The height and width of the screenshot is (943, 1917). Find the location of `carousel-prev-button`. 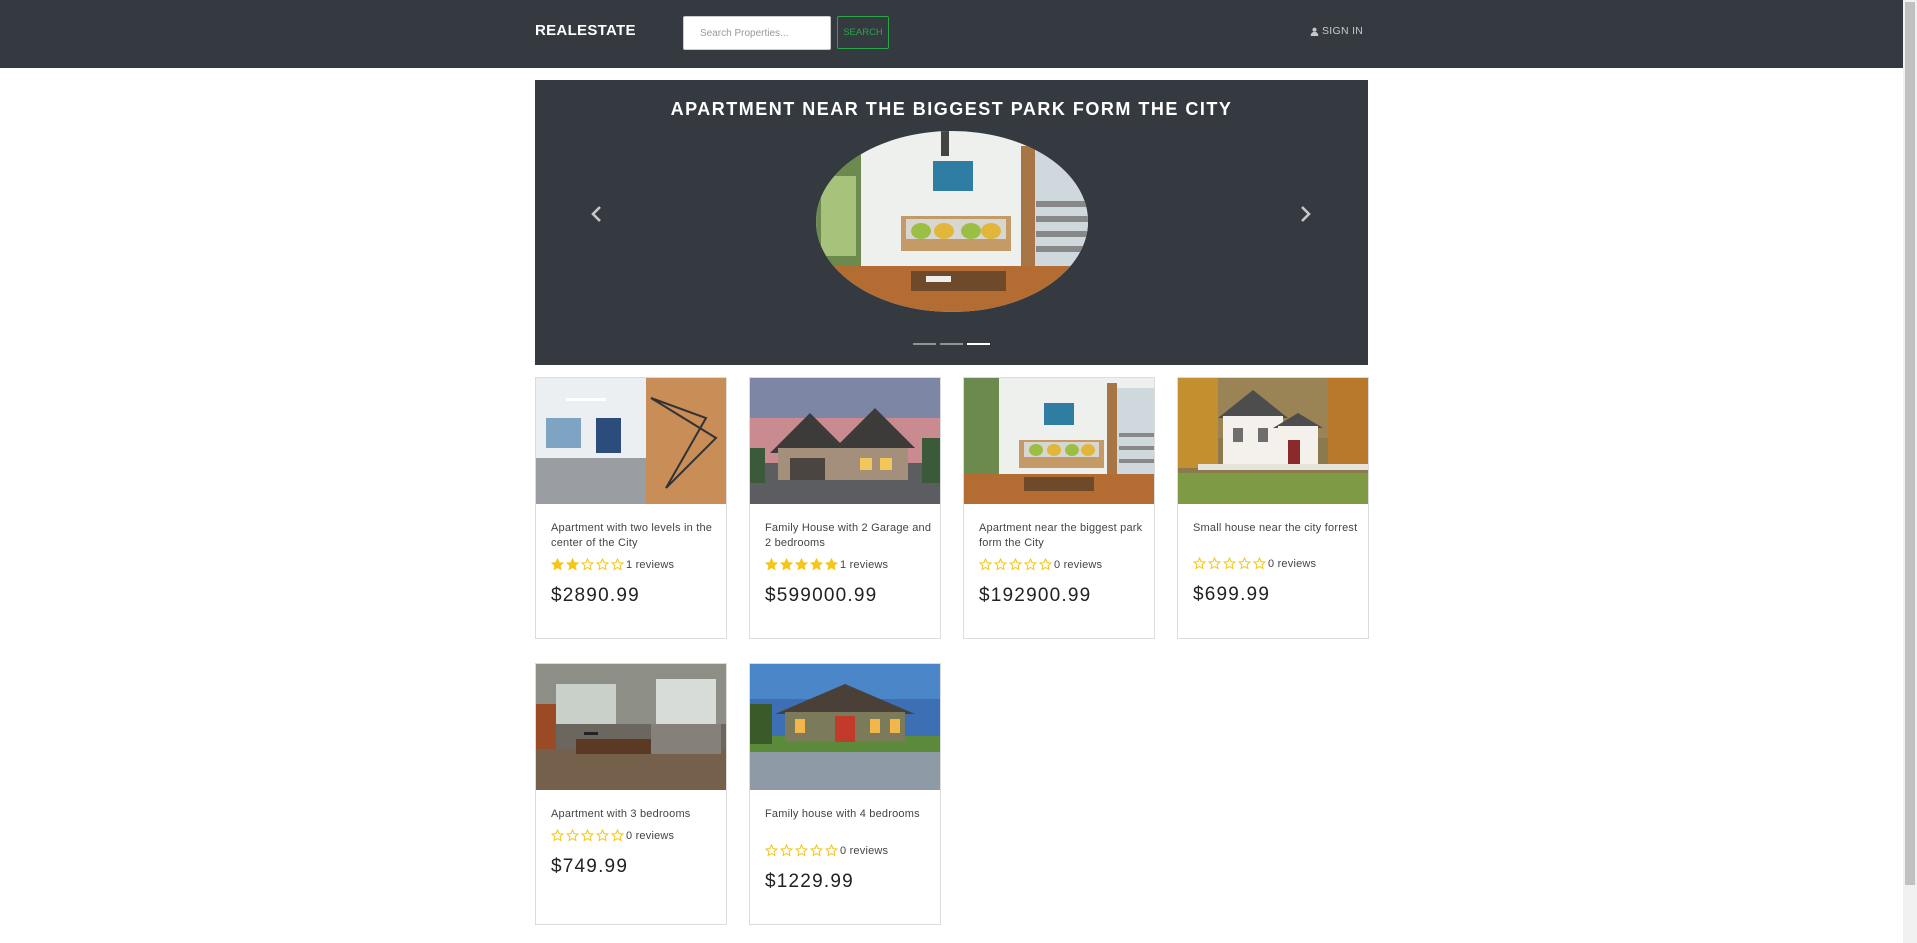

carousel-prev-button is located at coordinates (597, 214).